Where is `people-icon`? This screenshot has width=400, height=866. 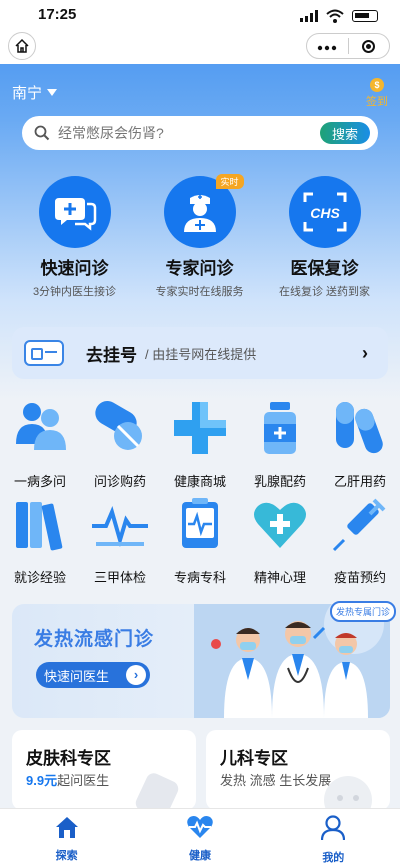
people-icon is located at coordinates (41, 426).